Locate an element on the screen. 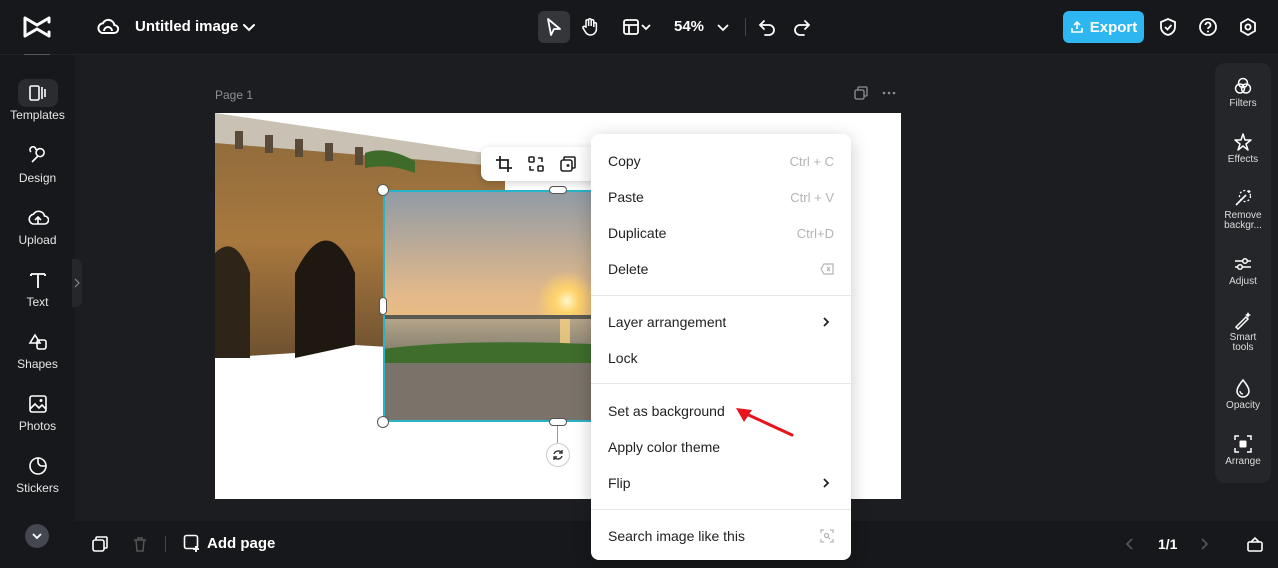 The width and height of the screenshot is (1278, 568). menu-item-label: Delete is located at coordinates (628, 269).